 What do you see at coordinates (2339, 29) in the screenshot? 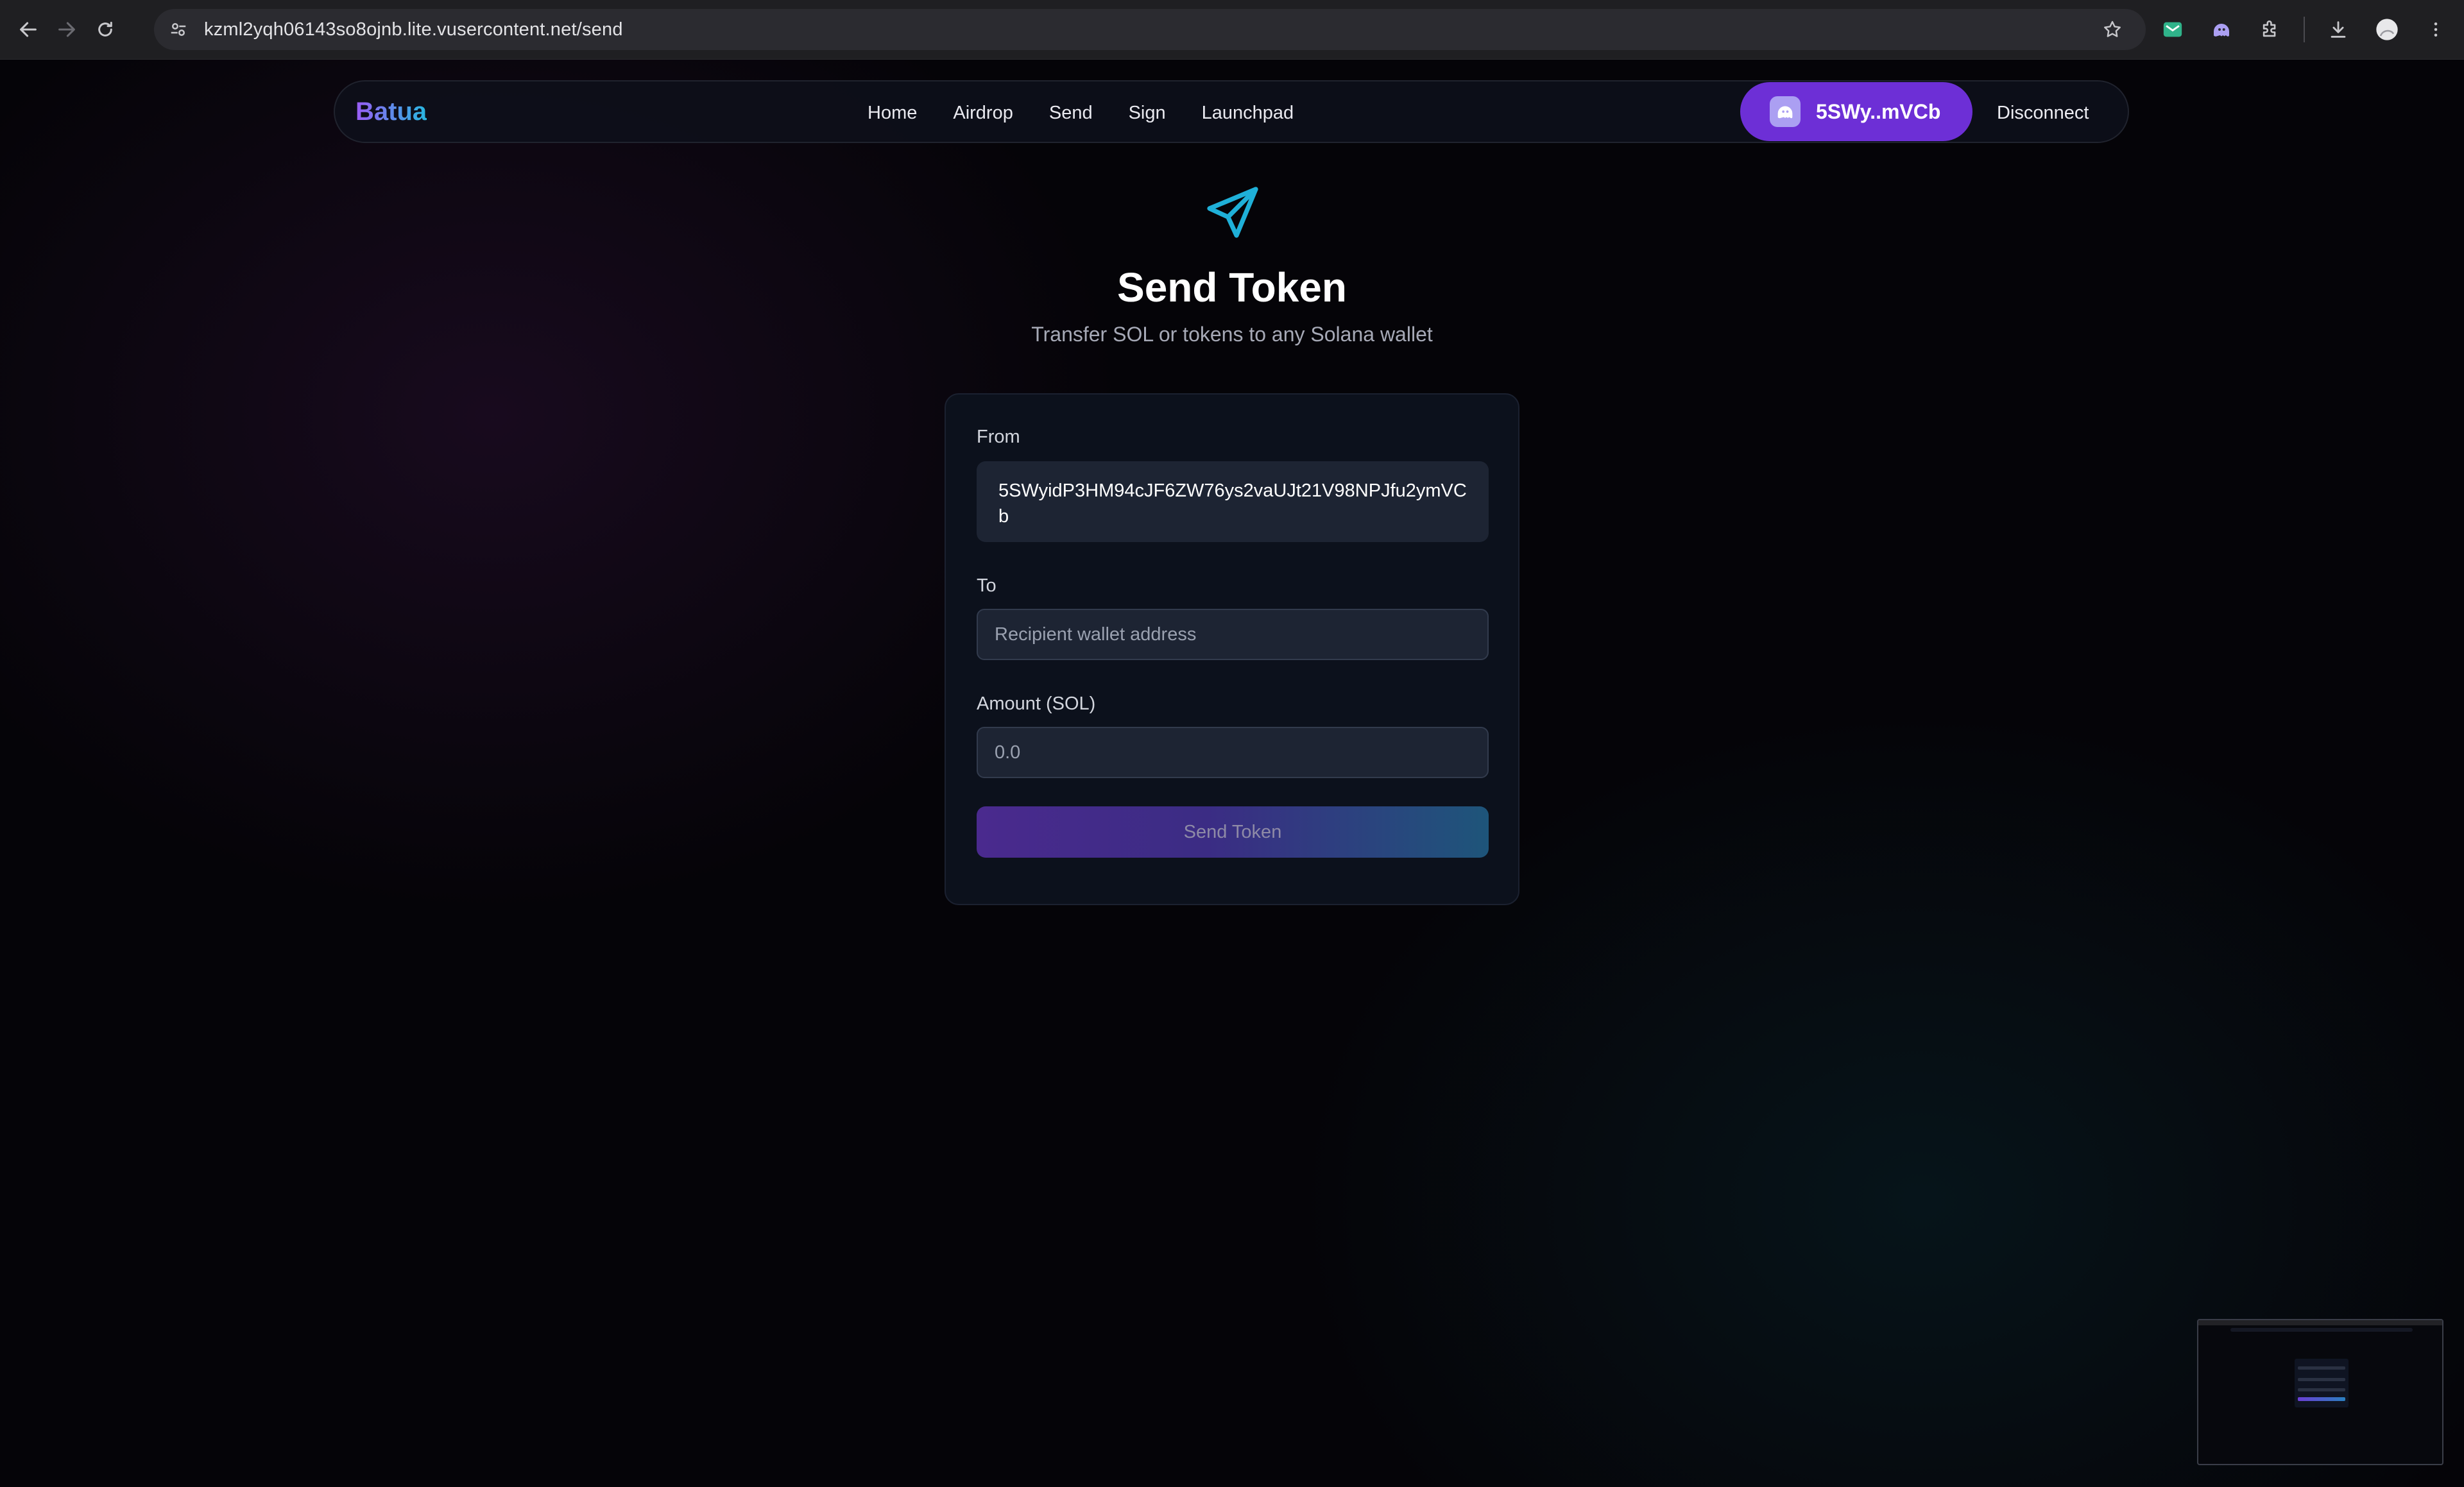
I see `download-icon` at bounding box center [2339, 29].